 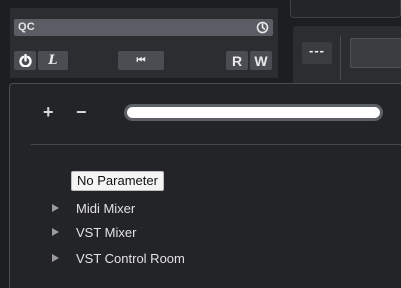 What do you see at coordinates (143, 27) in the screenshot?
I see `quick-controls-header` at bounding box center [143, 27].